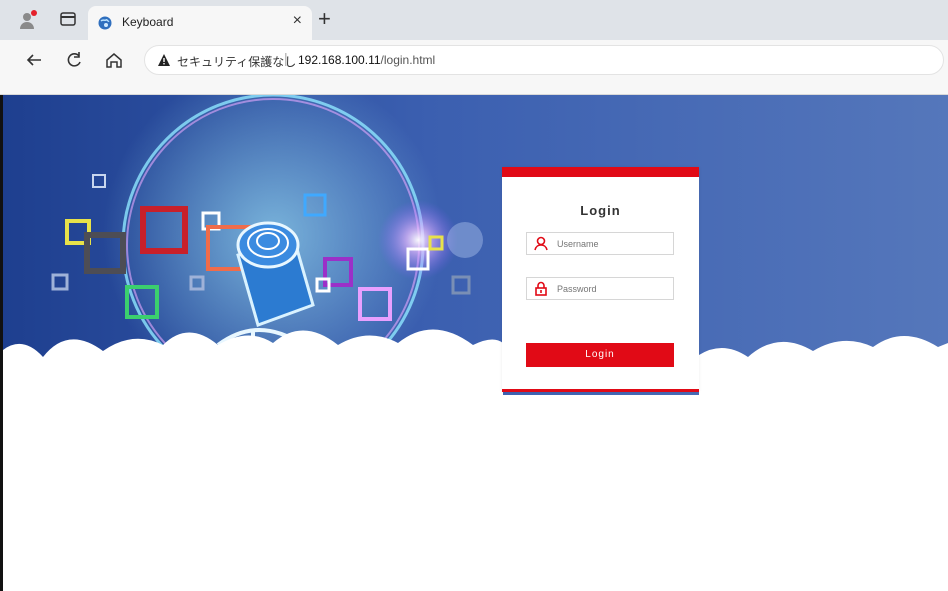 This screenshot has width=948, height=591. What do you see at coordinates (600, 355) in the screenshot?
I see `login-button: Login` at bounding box center [600, 355].